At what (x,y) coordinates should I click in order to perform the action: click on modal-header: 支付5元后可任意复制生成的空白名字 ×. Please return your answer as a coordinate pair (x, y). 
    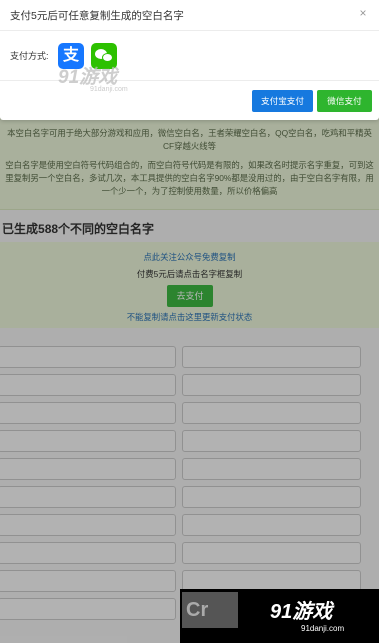
    Looking at the image, I should click on (189, 15).